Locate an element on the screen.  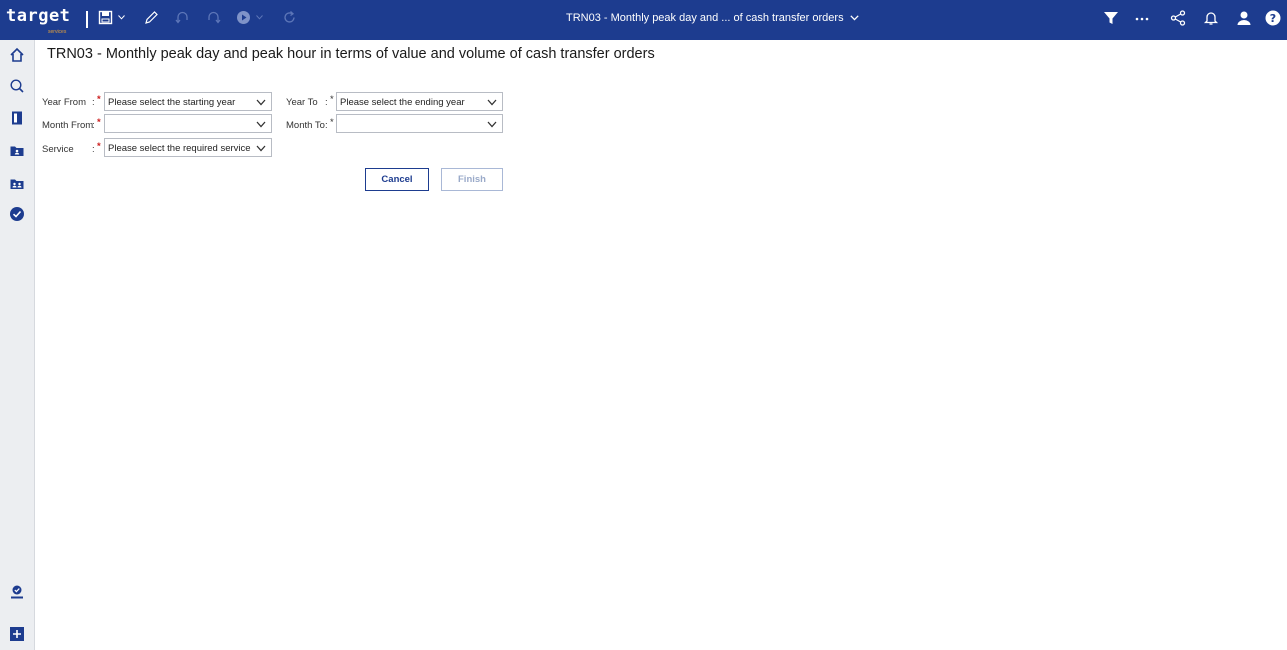
documents-icon is located at coordinates (17, 118).